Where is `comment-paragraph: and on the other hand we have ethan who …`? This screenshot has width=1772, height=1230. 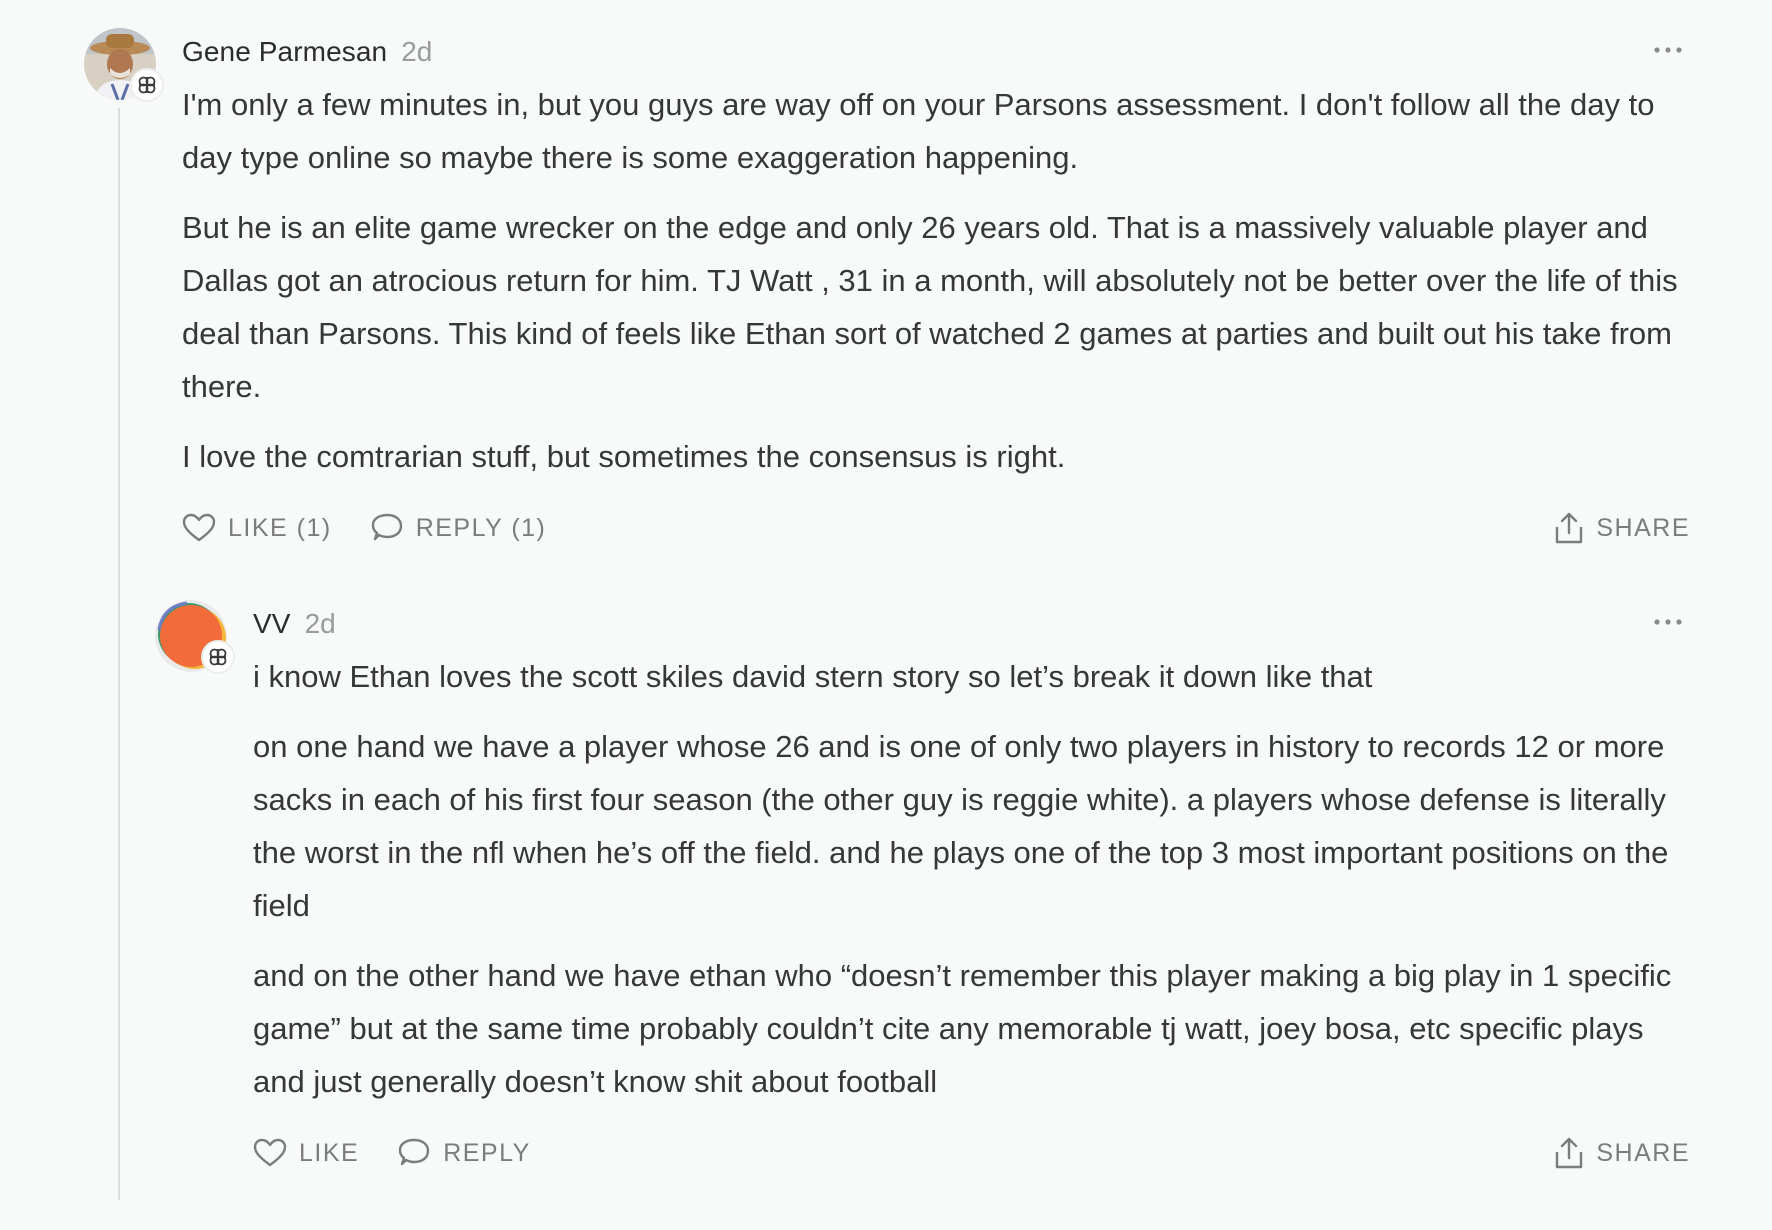
comment-paragraph: and on the other hand we have ethan who … is located at coordinates (962, 1028).